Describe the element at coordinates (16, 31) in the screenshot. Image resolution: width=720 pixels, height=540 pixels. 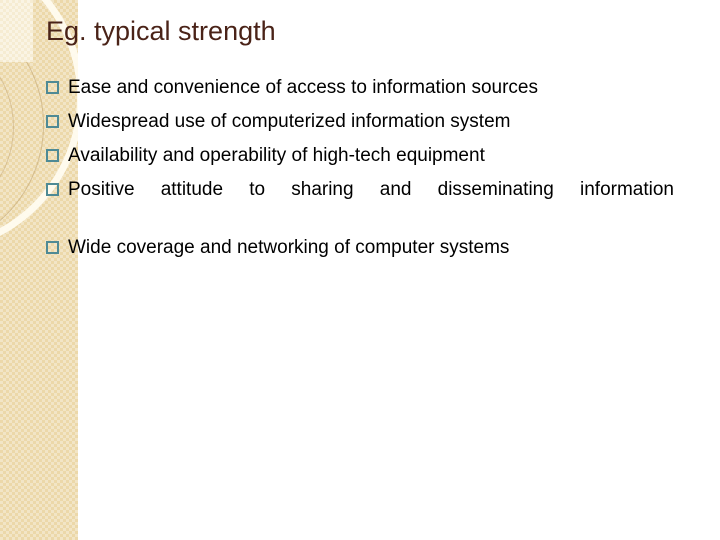
I see `decorative-corner-block` at that location.